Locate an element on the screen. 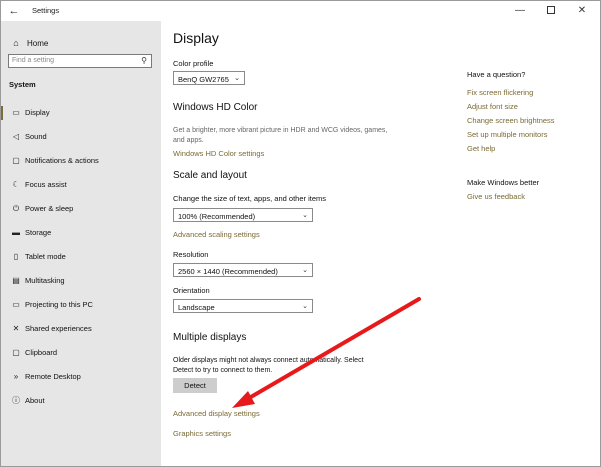  red-arrow-annotation is located at coordinates (326, 352).